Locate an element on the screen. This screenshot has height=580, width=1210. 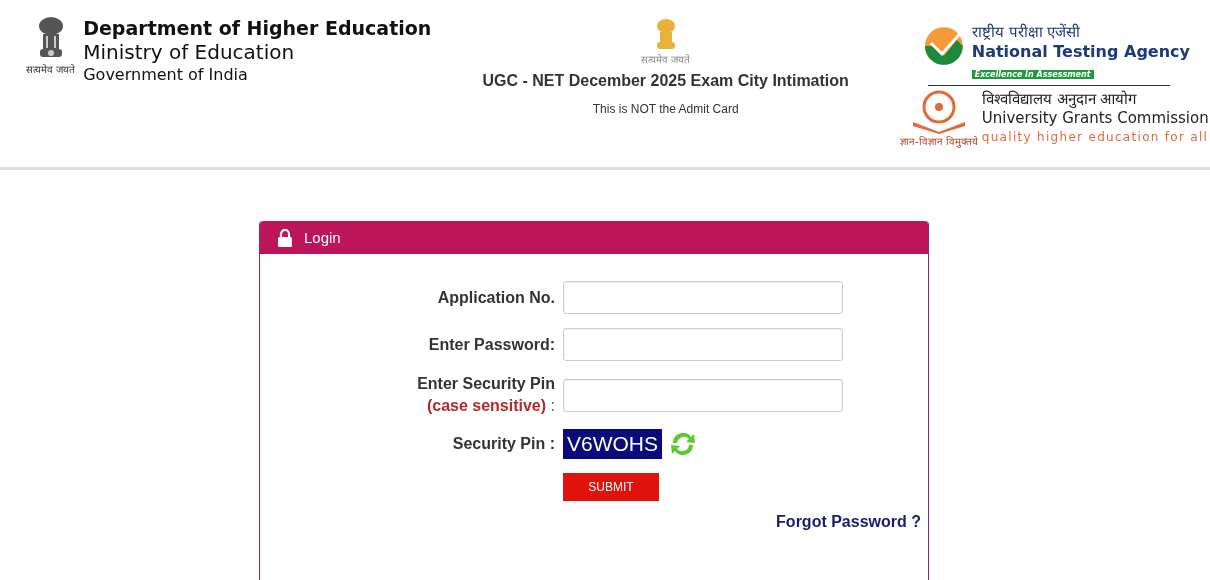
agency-tagline: Excellence In Assessment is located at coordinates (1032, 74).